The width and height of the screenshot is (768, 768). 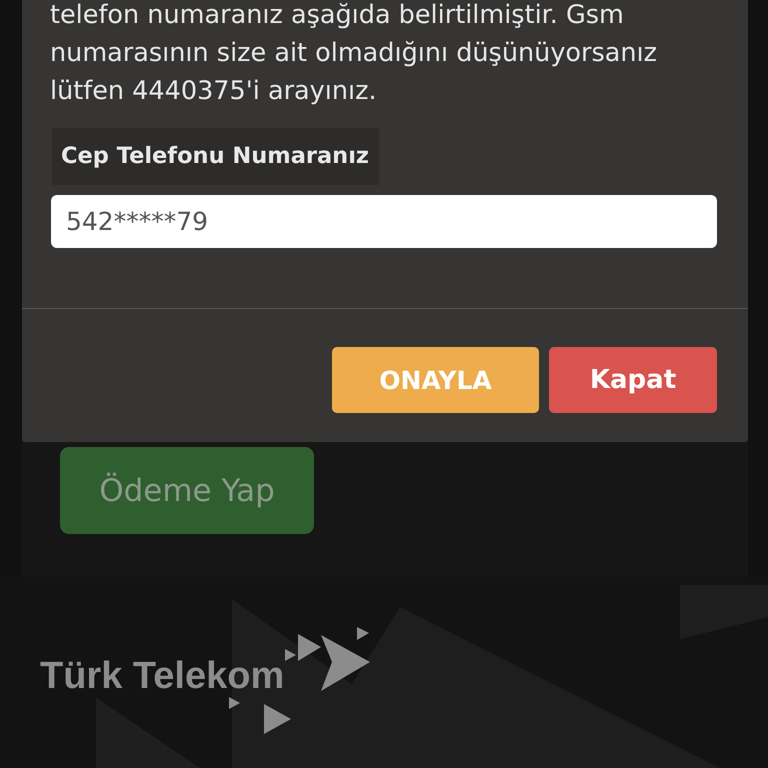 What do you see at coordinates (354, 54) in the screenshot?
I see `dialog-message: telefon numaranız aşağıda belirtilmiştir. Gsm numarasının size ait olmadığını düşünüyorsanız lütfen 4440375'i arayınız.` at bounding box center [354, 54].